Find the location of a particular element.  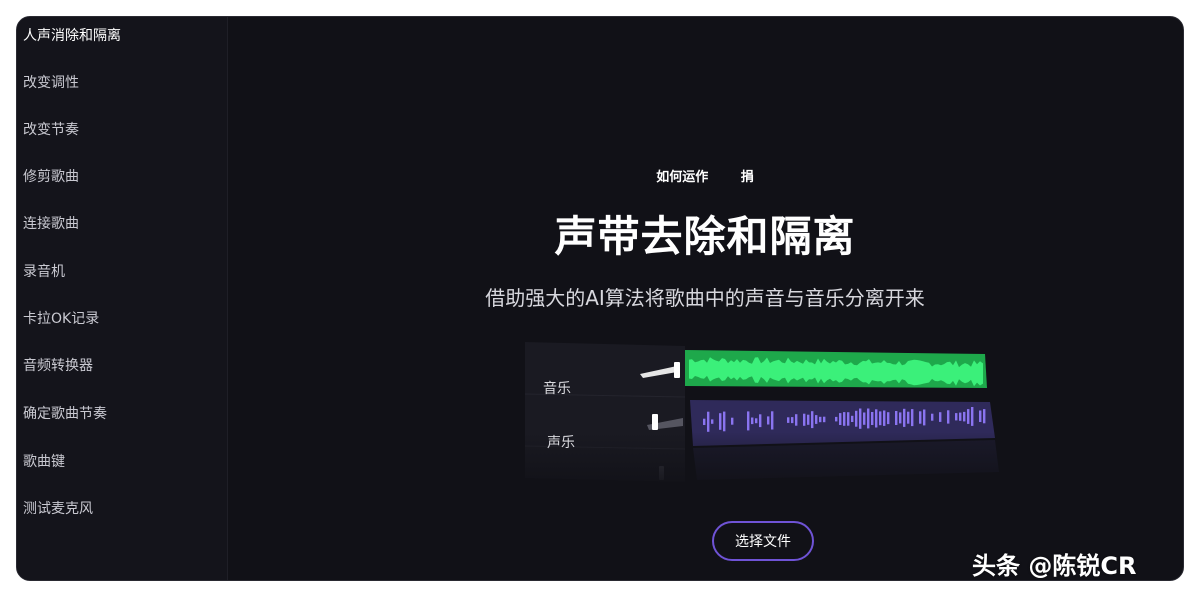

sidebar-item-mic-test: 测试麦克风 is located at coordinates (58, 508).